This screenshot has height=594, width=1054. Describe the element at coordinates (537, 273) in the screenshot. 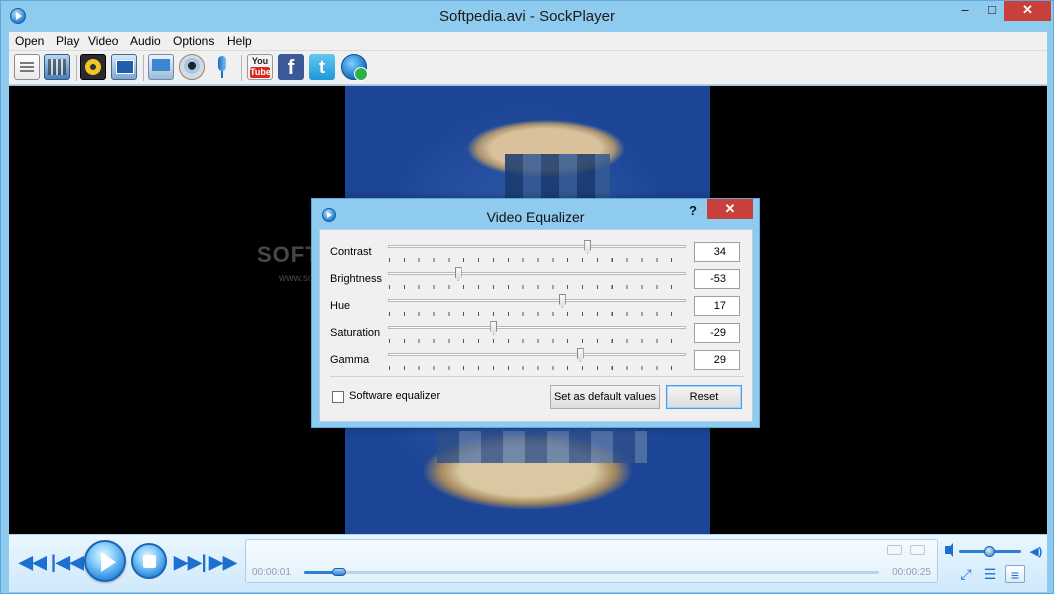

I see `brightness-slider` at that location.